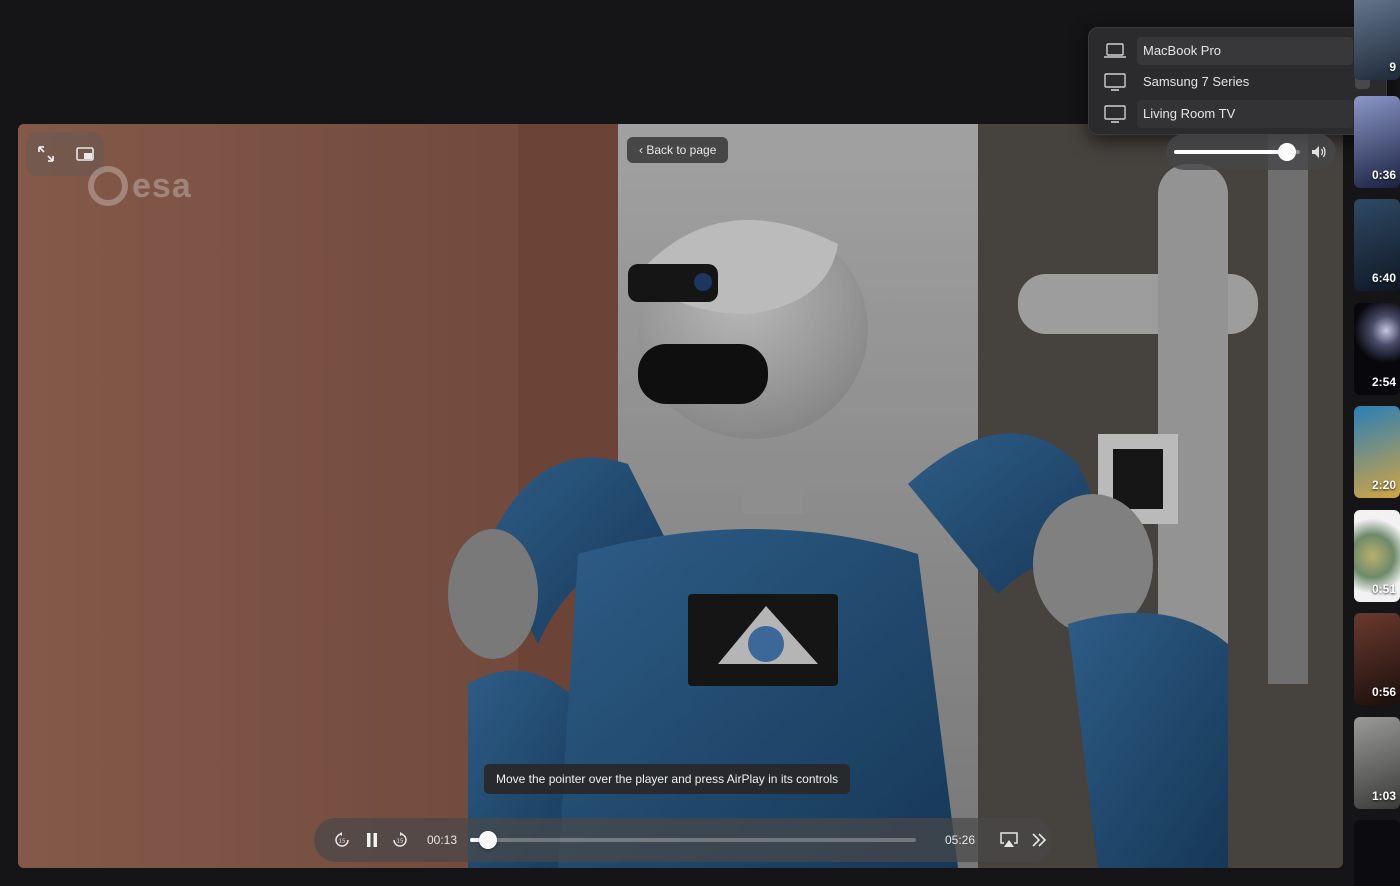  I want to click on video-thumbnail: 0:36, so click(1377, 142).